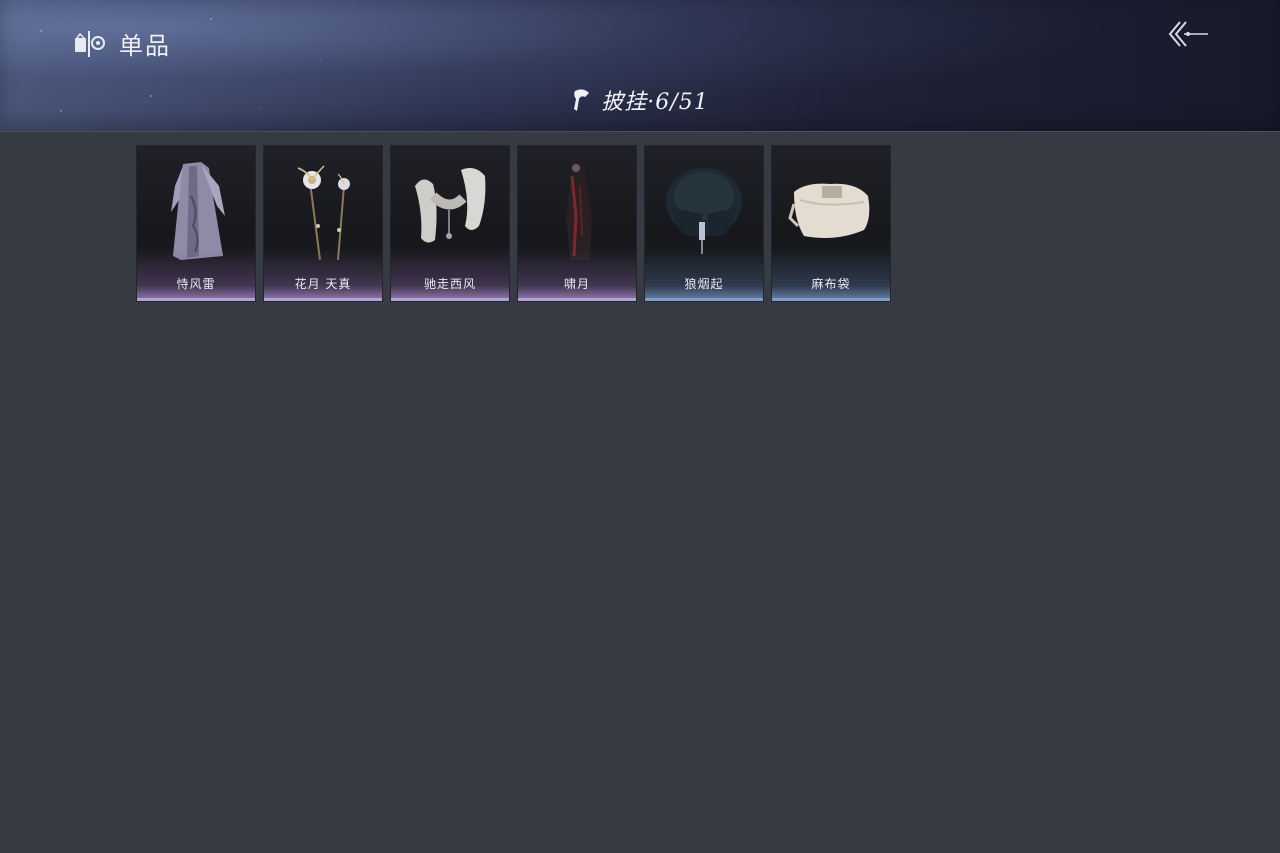  Describe the element at coordinates (449, 284) in the screenshot. I see `item-name: 驰走西风` at that location.